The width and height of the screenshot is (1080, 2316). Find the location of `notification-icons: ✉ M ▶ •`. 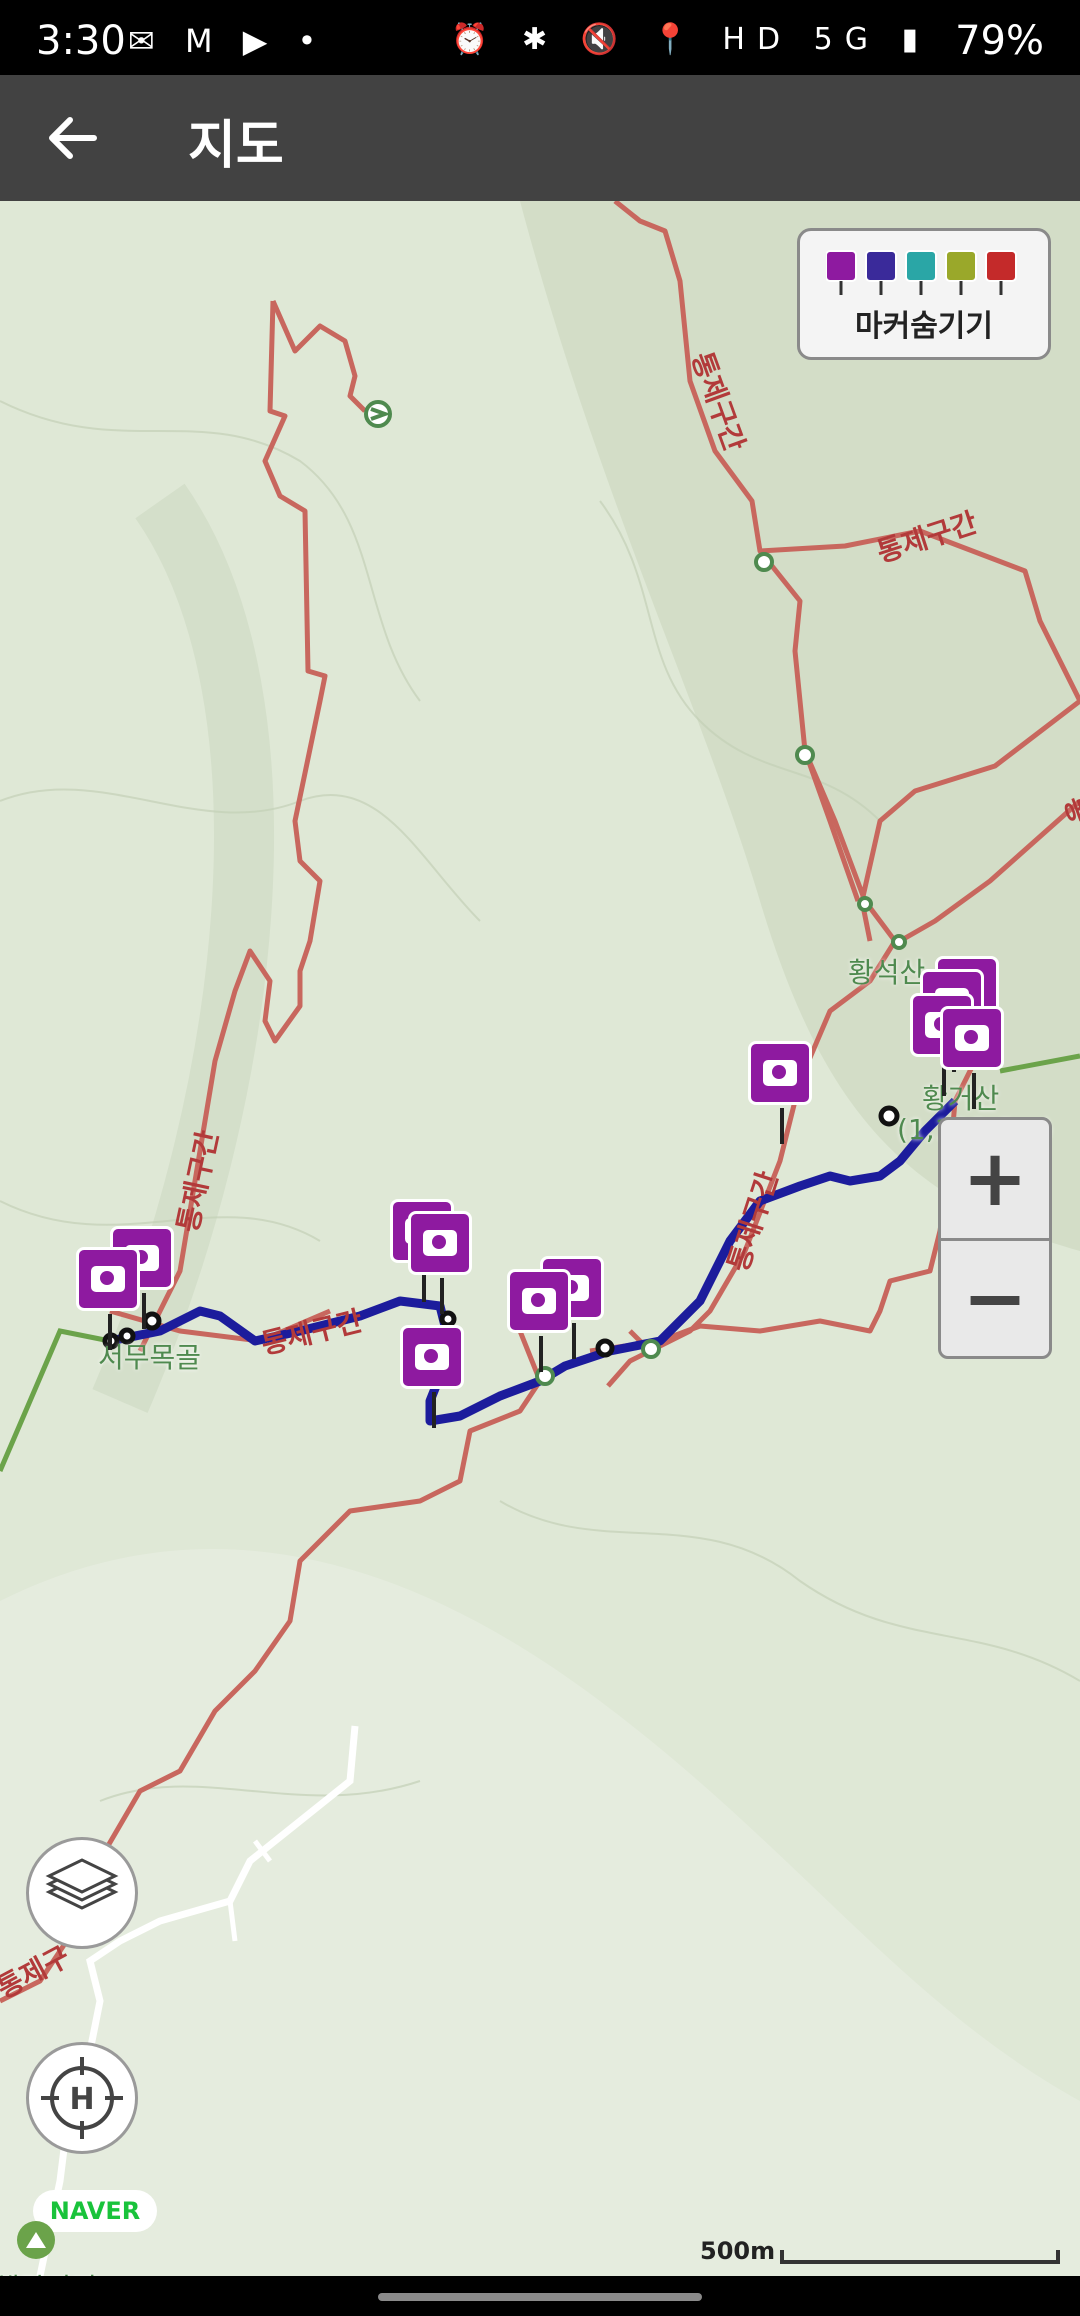

notification-icons: ✉ M ▶ • is located at coordinates (227, 41).